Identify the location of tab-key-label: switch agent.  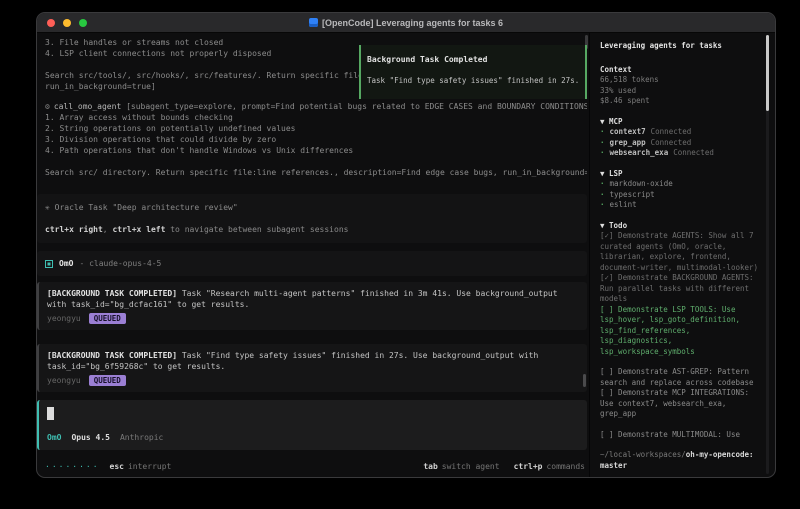
(470, 466).